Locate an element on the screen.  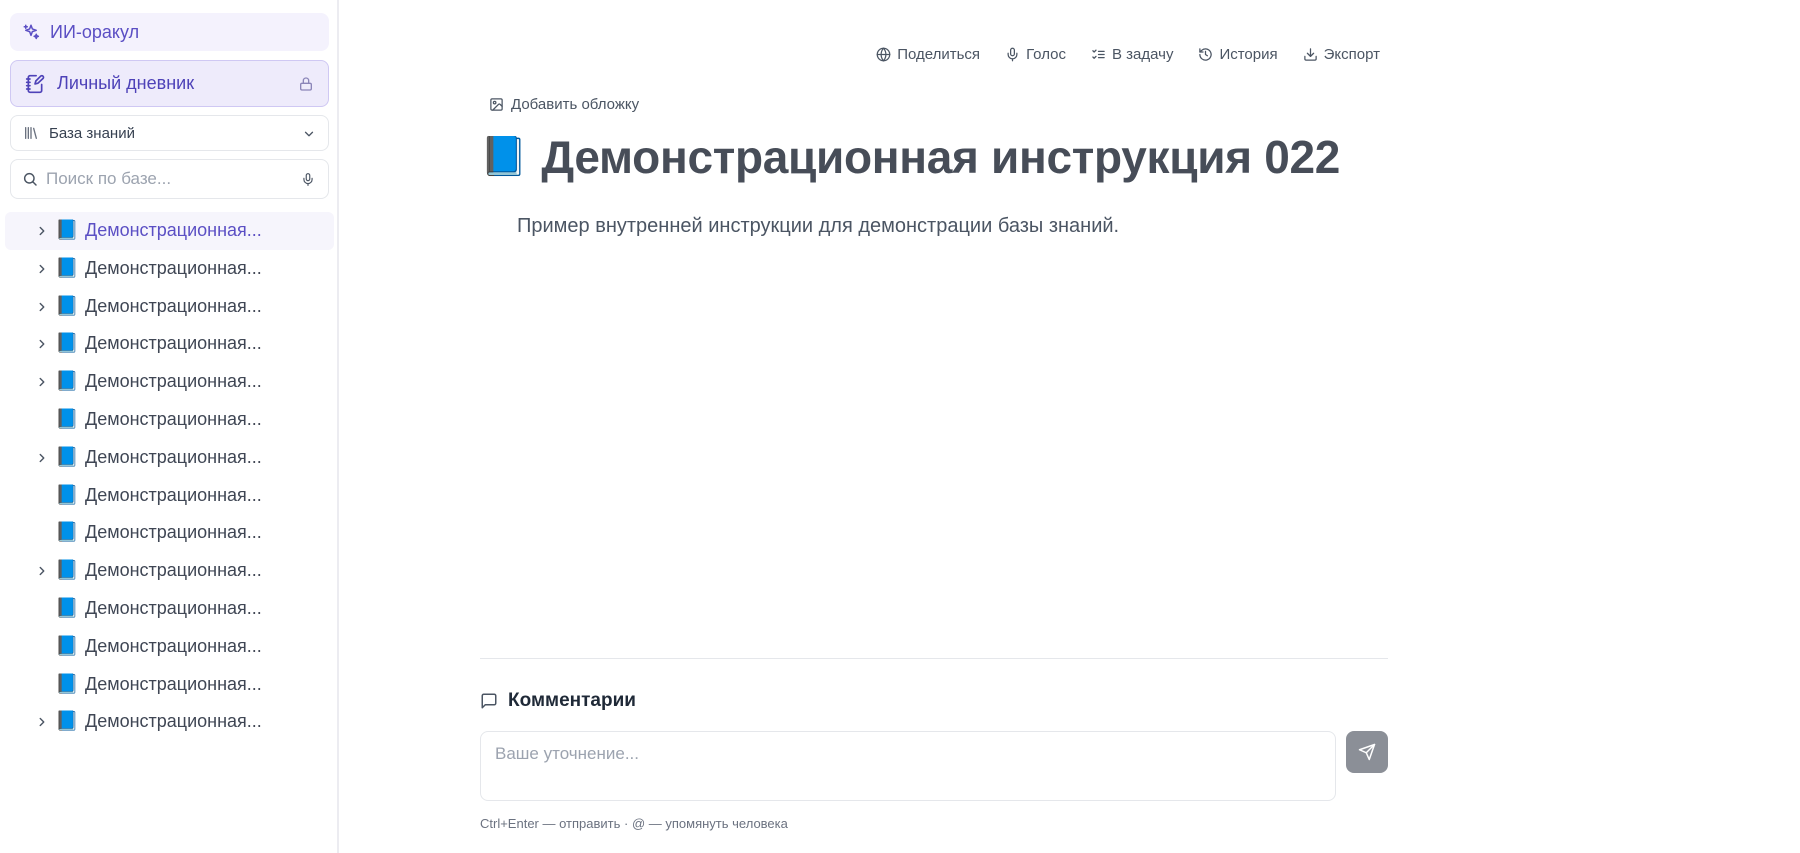
search-icon is located at coordinates (30, 179).